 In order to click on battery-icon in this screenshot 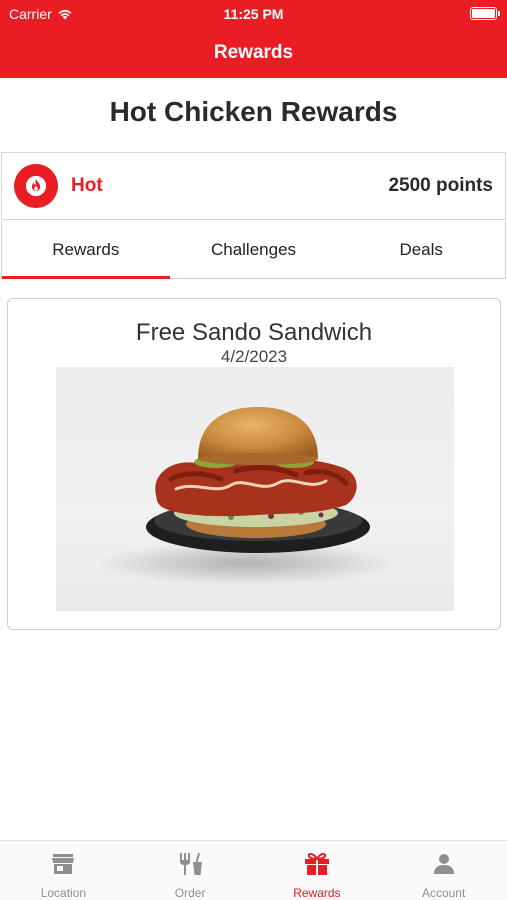, I will do `click(485, 13)`.